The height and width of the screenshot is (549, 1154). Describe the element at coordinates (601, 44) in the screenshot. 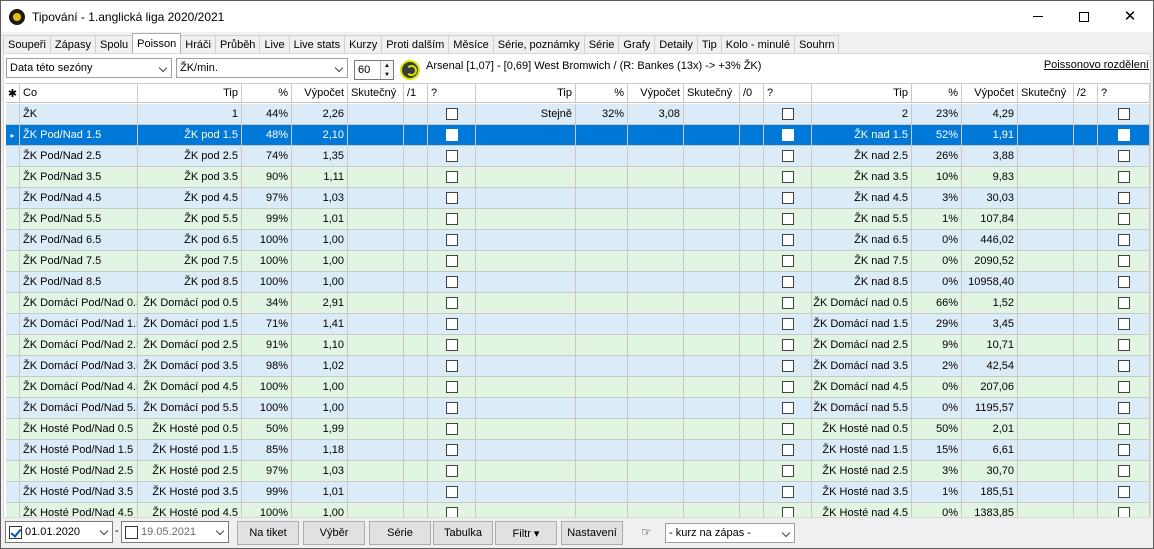

I see `tab-12: Série` at that location.